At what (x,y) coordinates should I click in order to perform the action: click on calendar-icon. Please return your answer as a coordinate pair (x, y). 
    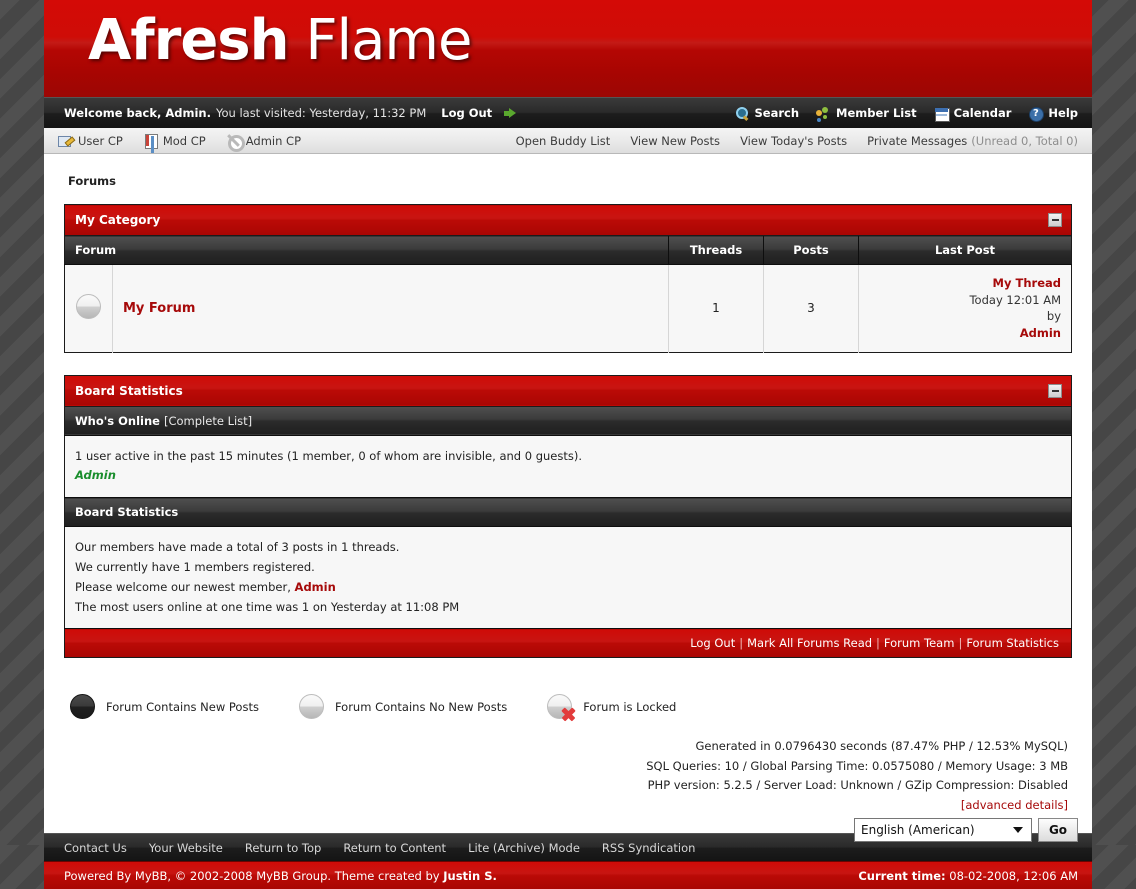
    Looking at the image, I should click on (942, 114).